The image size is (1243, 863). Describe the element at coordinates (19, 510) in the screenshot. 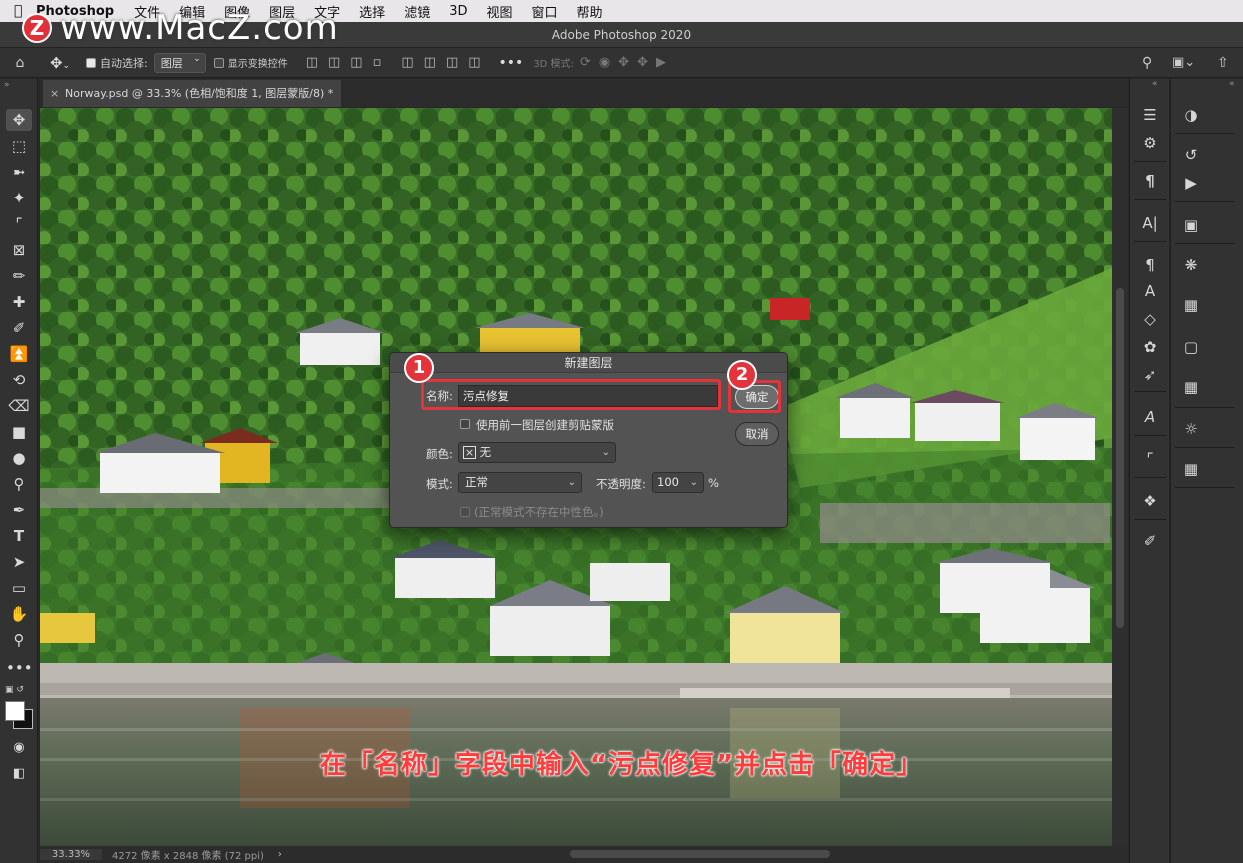

I see `pen-tool-icon: ✒` at that location.